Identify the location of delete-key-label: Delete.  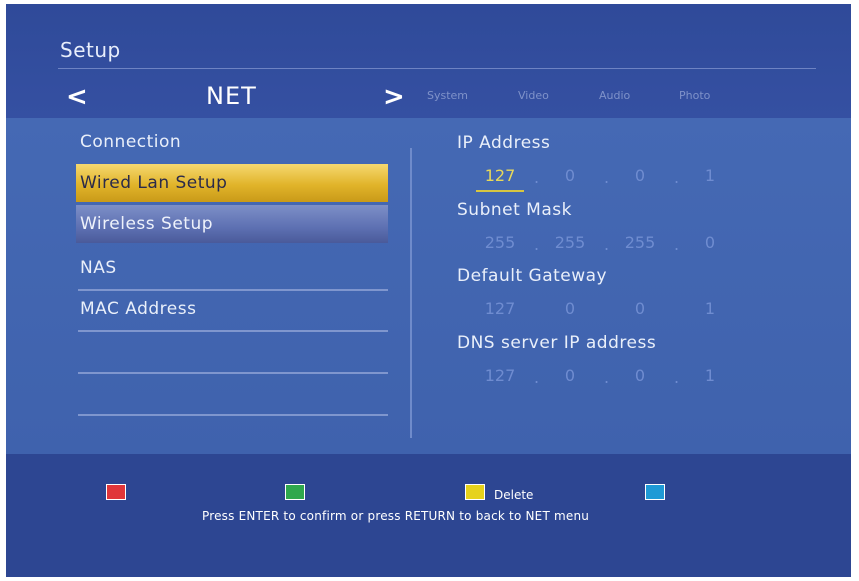
(514, 495).